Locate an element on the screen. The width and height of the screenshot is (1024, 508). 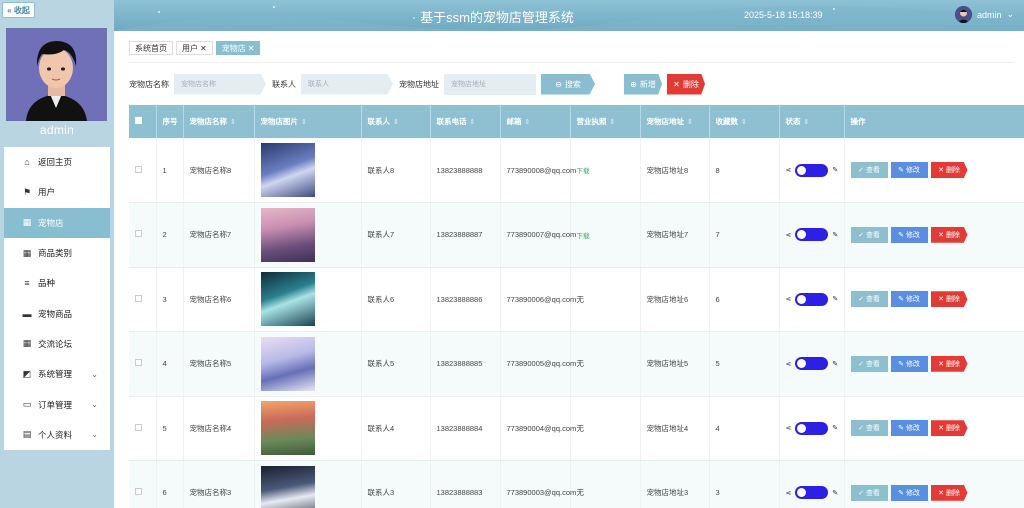
sidebar-item-order-management: ▭ 订单管理 ⌄ is located at coordinates (57, 404).